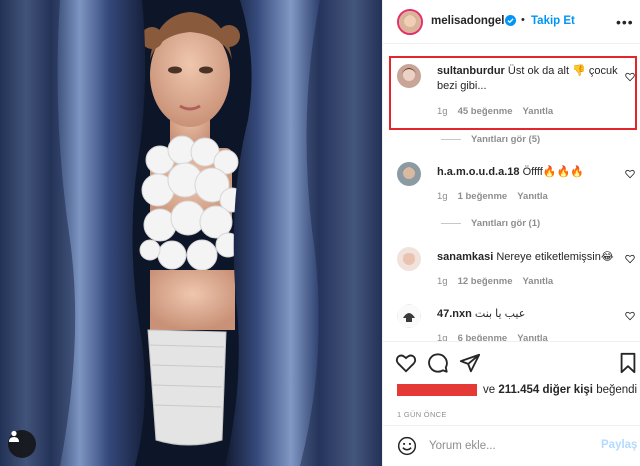 The height and width of the screenshot is (466, 640). What do you see at coordinates (489, 390) in the screenshot?
I see `likes-prefix: ve` at bounding box center [489, 390].